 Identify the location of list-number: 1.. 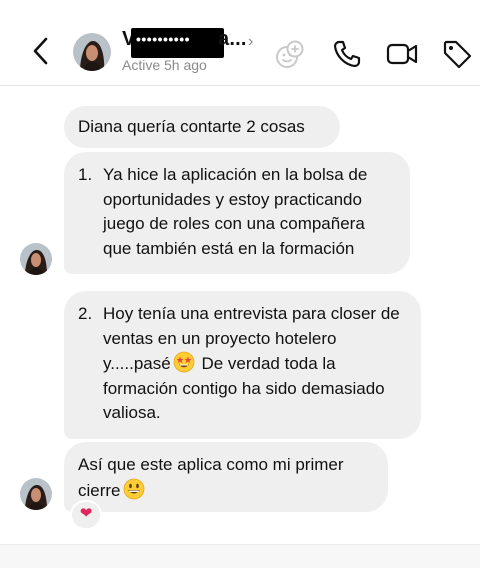
(85, 174).